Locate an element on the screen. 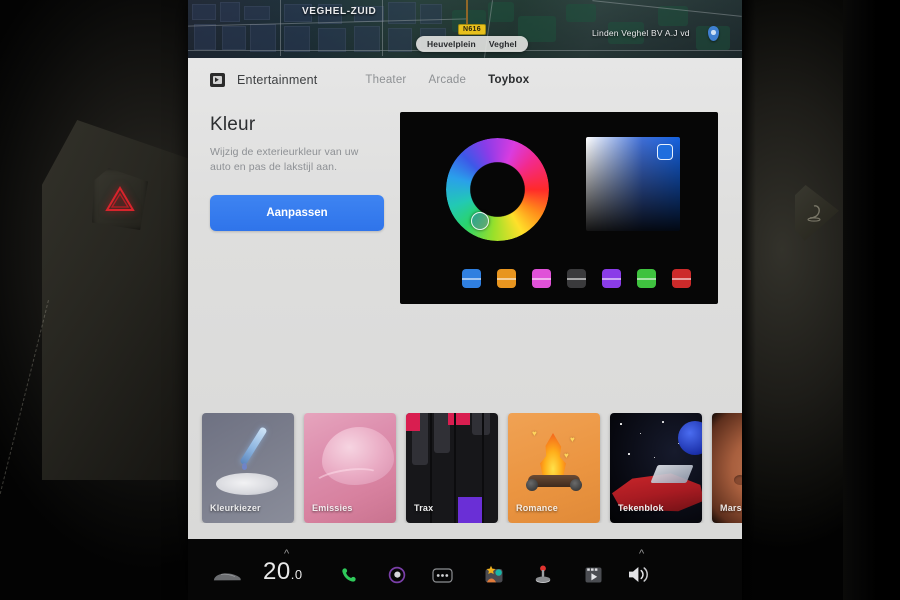  clapper-icon is located at coordinates (593, 575).